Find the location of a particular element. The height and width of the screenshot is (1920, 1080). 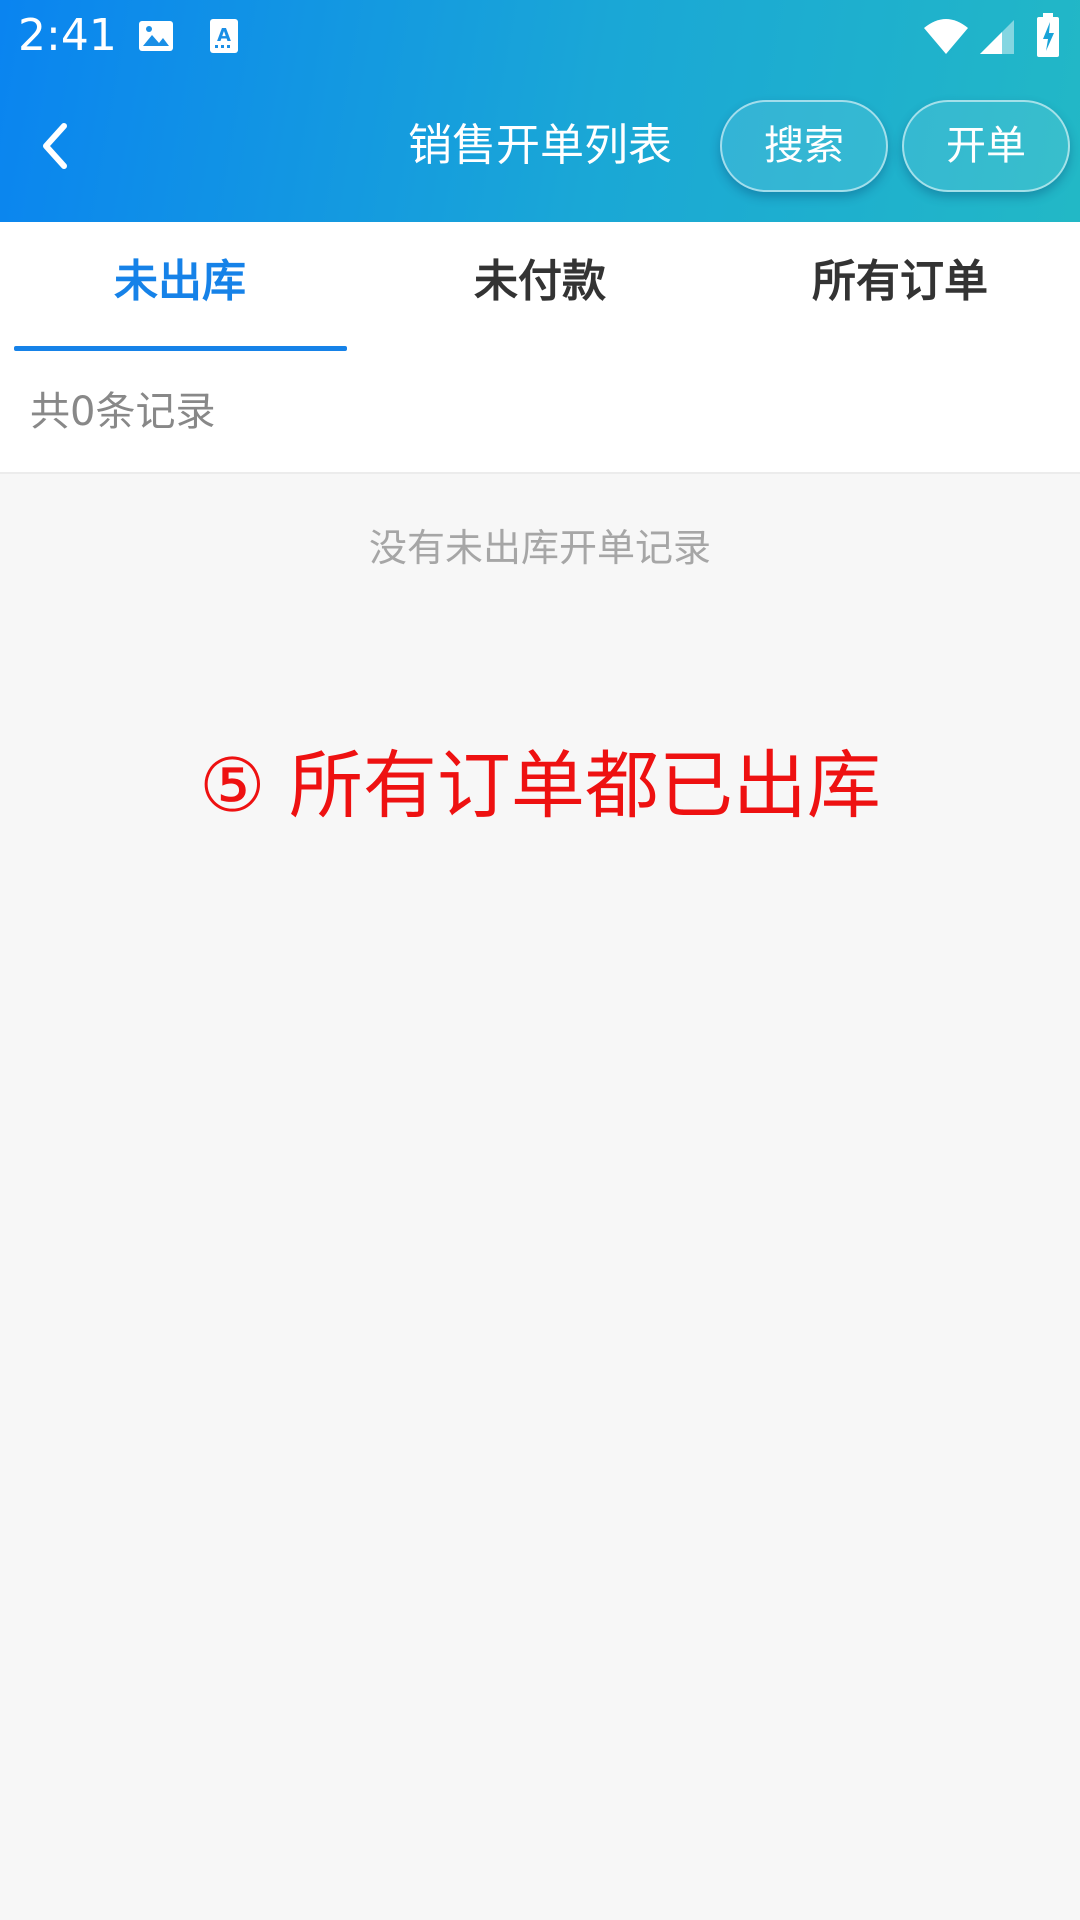

navbar: 销售开单列表 搜索 开单 is located at coordinates (540, 147).